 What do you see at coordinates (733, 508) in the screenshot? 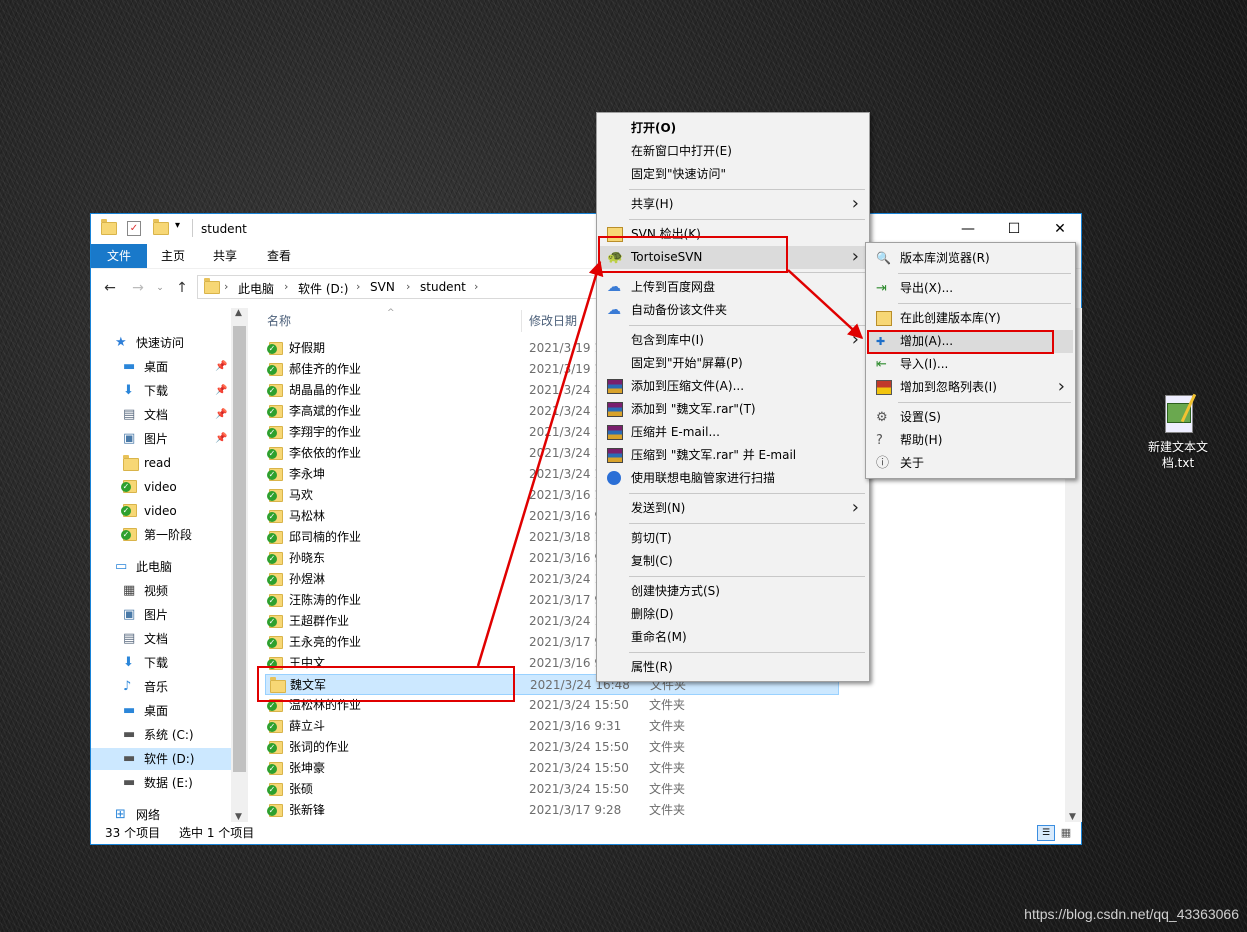
I see `menu-item: 发送到(N) ›` at bounding box center [733, 508].